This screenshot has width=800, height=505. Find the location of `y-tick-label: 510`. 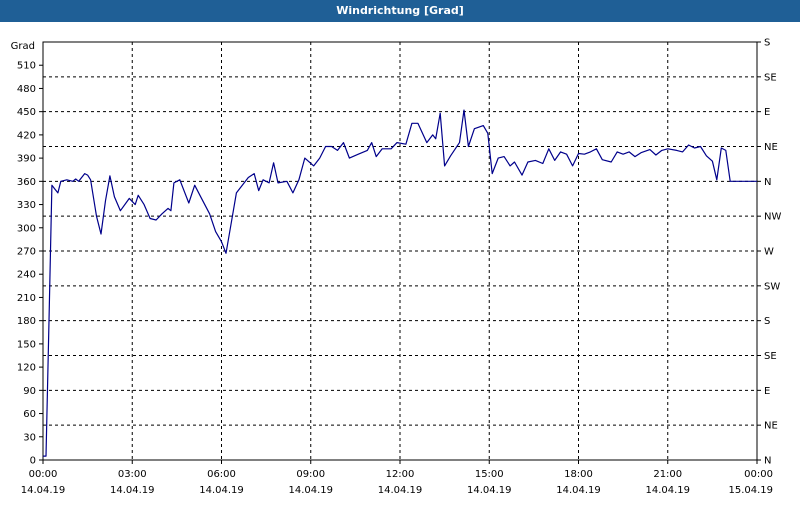

y-tick-label: 510 is located at coordinates (26, 66).